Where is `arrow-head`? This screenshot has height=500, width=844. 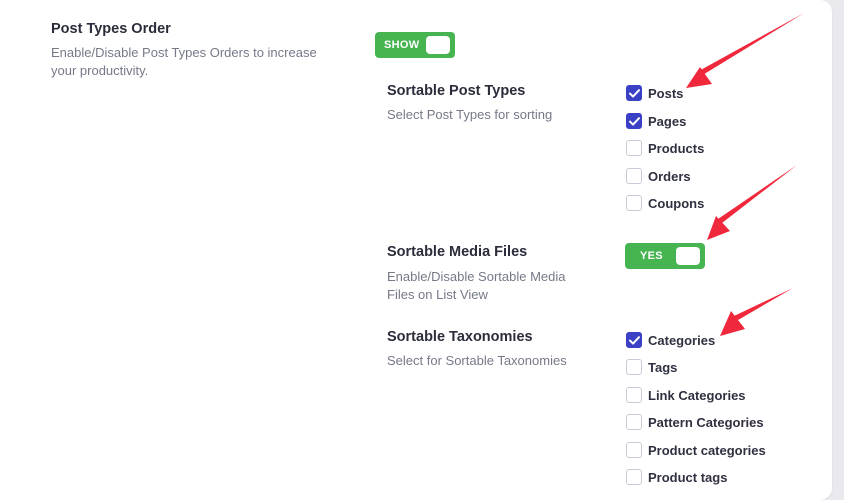
arrow-head is located at coordinates (718, 228).